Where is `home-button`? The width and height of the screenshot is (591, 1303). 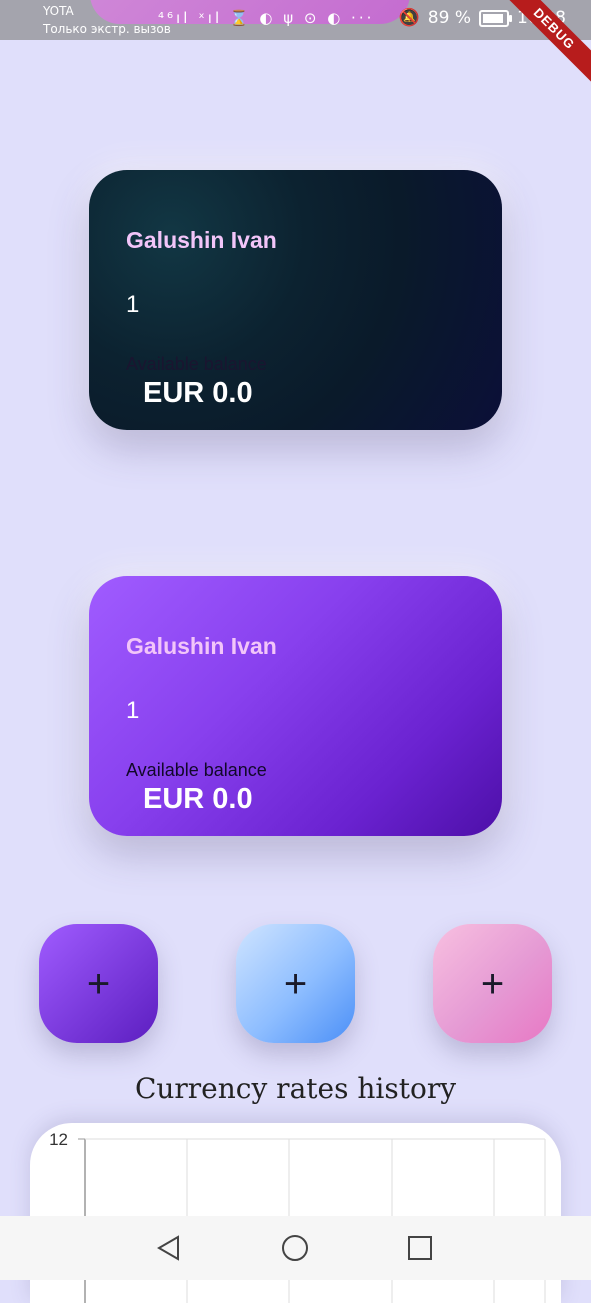 home-button is located at coordinates (295, 1248).